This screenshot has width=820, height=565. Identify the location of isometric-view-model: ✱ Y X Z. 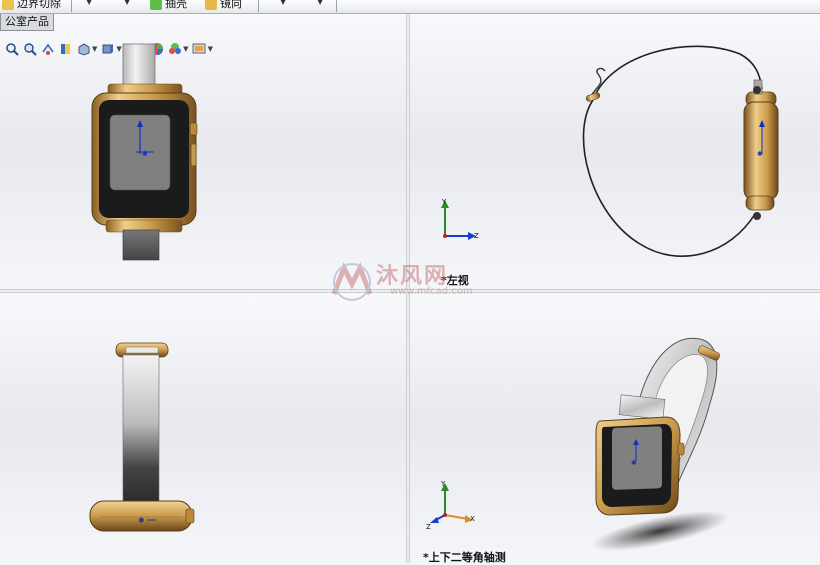
(577, 444).